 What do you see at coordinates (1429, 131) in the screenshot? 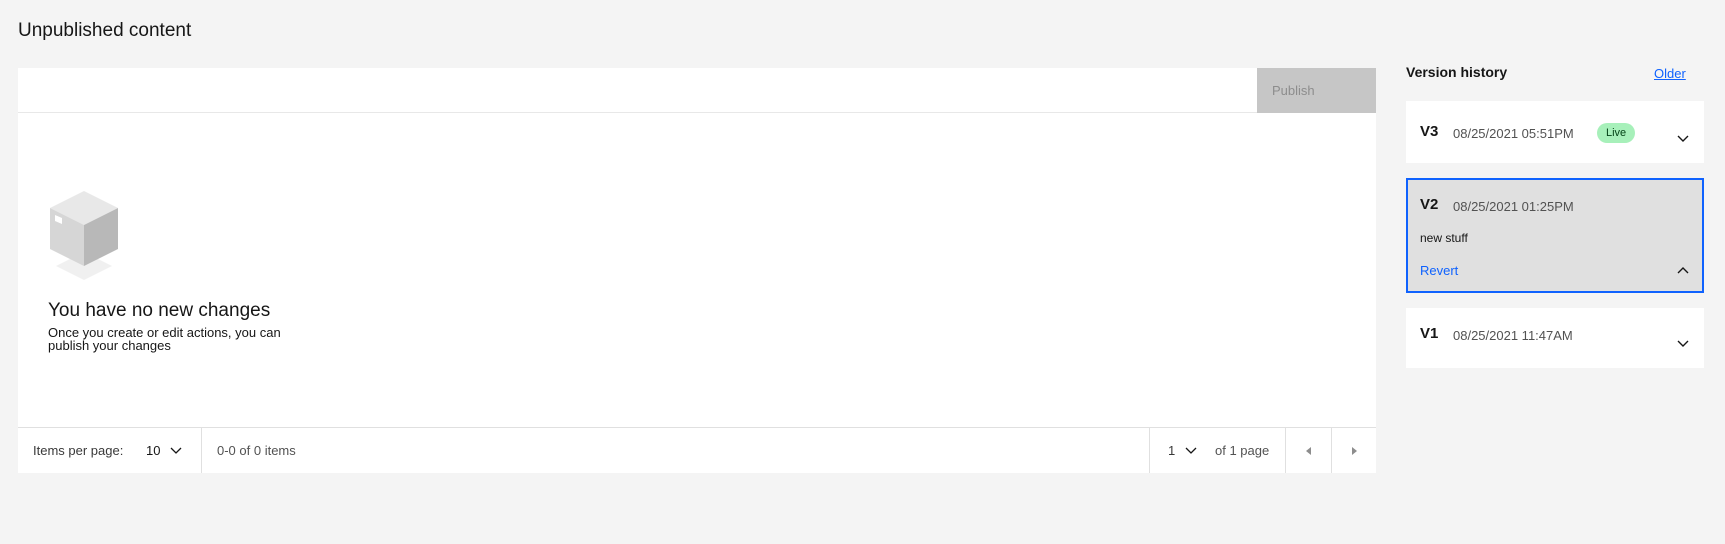
I see `version-label: V3` at bounding box center [1429, 131].